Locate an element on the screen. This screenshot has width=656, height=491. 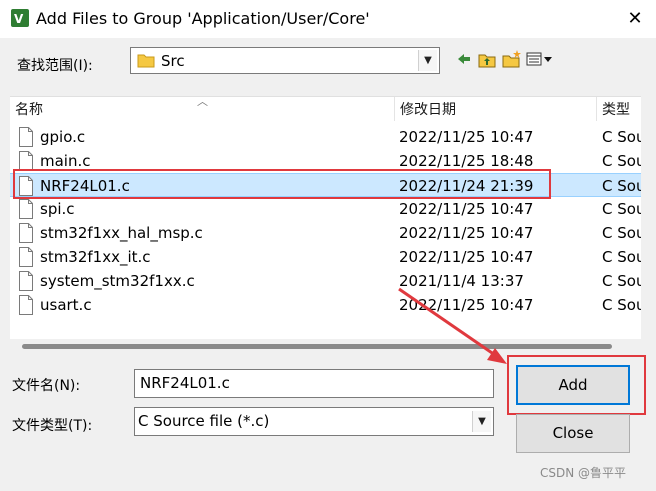
file-row: usart.c 2022/11/25 10:47 C Sou is located at coordinates (325, 305).